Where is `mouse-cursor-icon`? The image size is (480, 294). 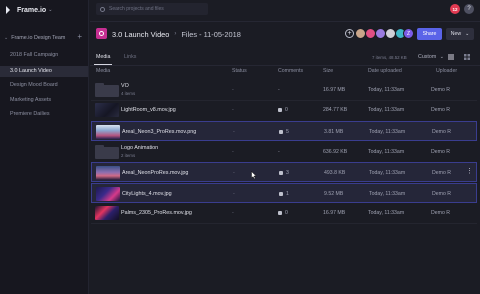
mouse-cursor-icon is located at coordinates (254, 175).